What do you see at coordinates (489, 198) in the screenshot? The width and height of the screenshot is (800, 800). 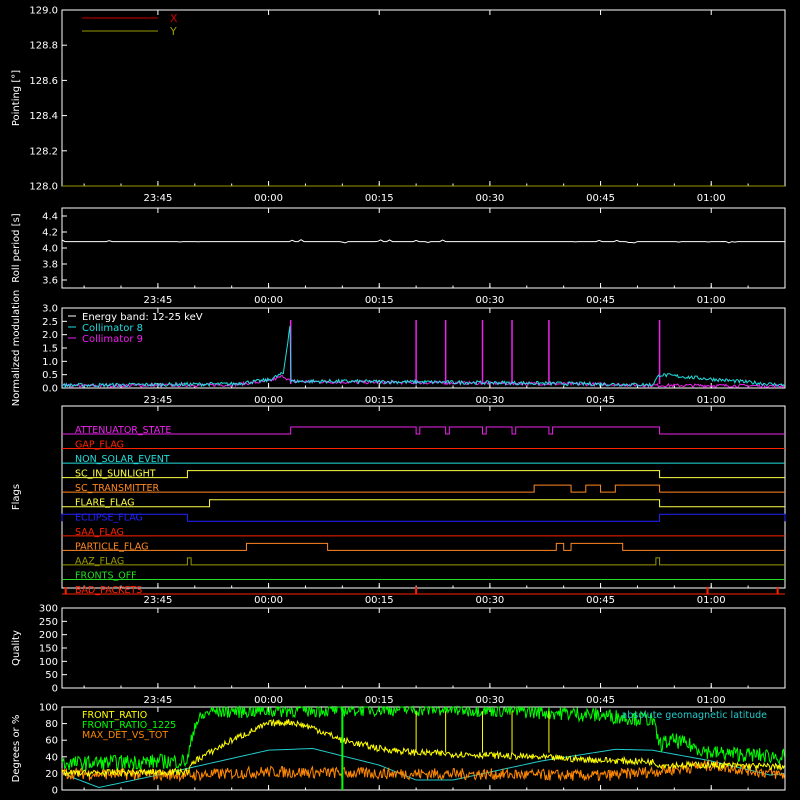 I see `pointing-xtick-label: 00:30` at bounding box center [489, 198].